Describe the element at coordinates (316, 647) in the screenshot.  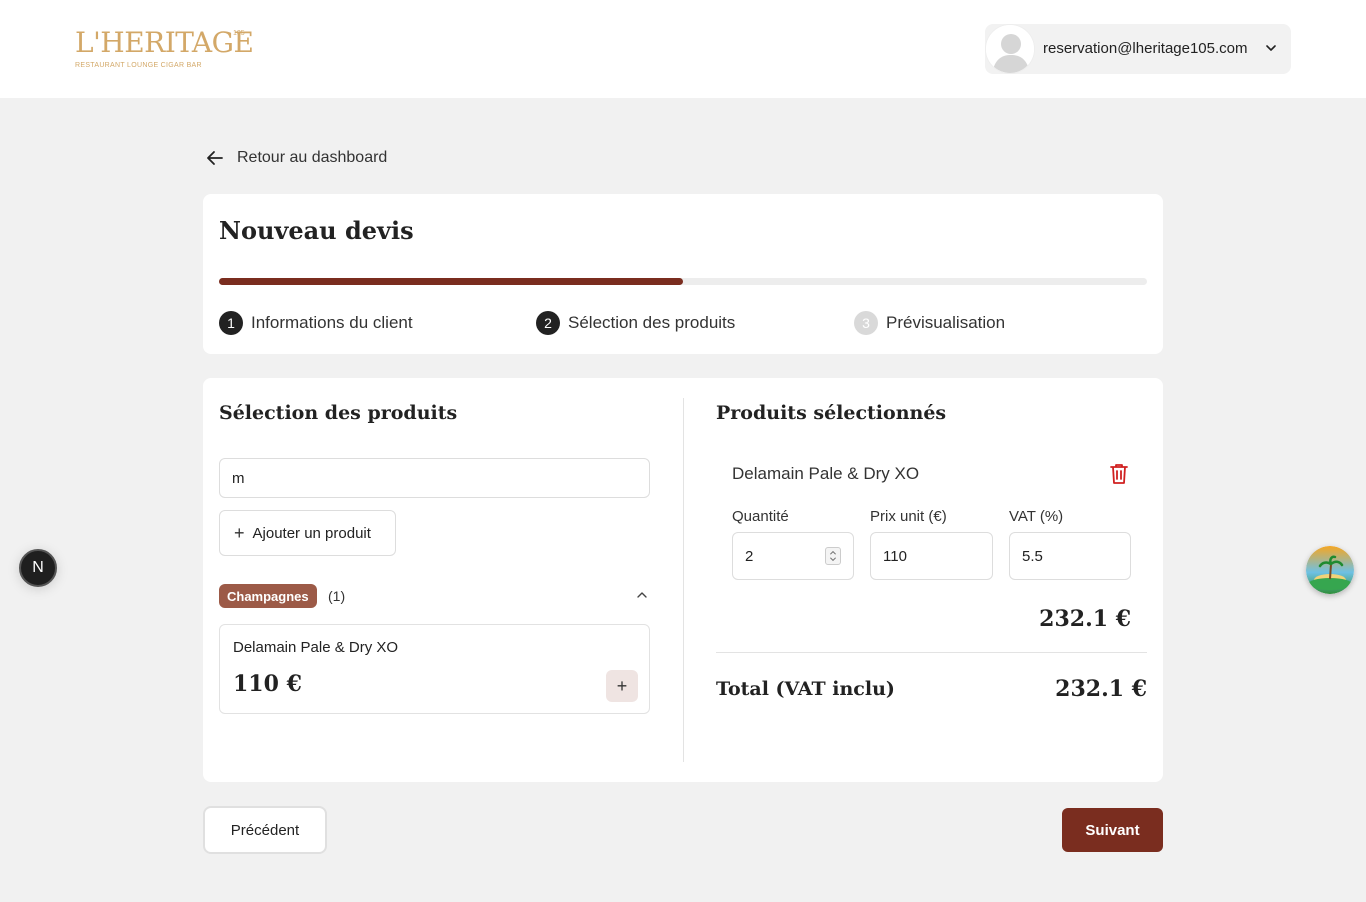
I see `product-name: Delamain Pale & Dry XO` at that location.